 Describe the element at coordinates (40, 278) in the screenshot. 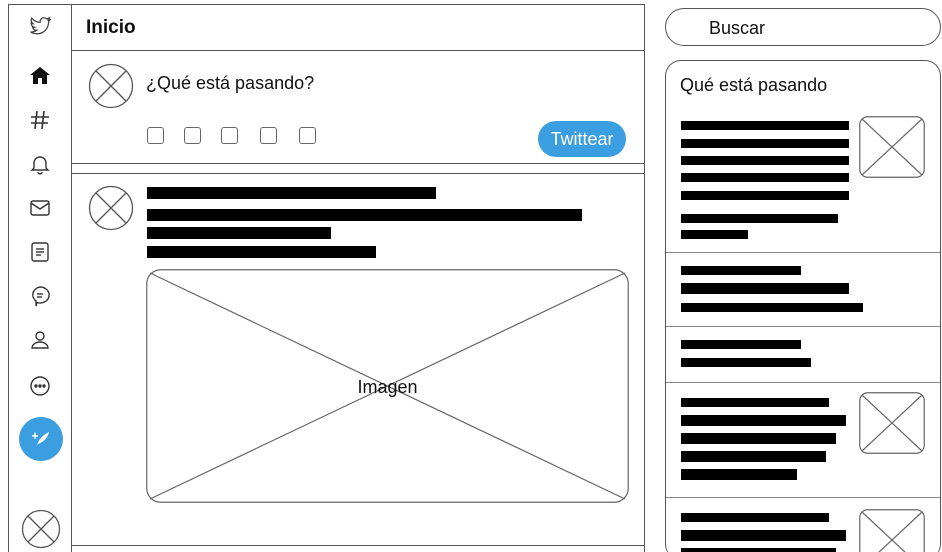

I see `sidebar-nav` at that location.